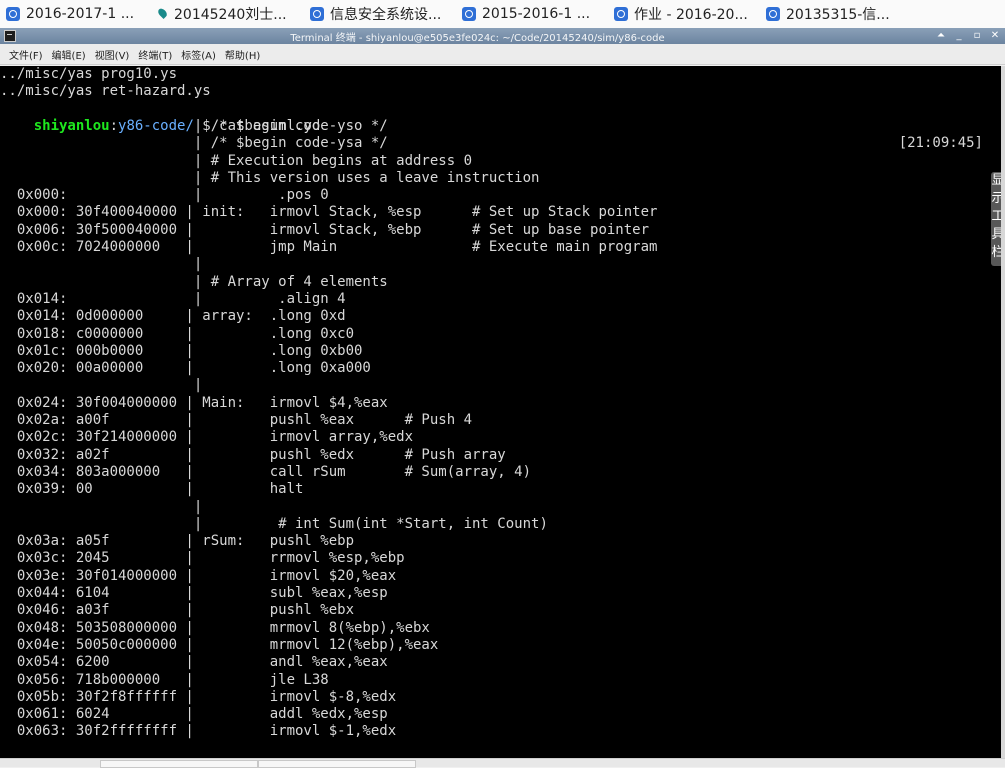  Describe the element at coordinates (202, 558) in the screenshot. I see `terminal-line: 0x03c: 2045 | rrmovl %esp,%ebp` at that location.